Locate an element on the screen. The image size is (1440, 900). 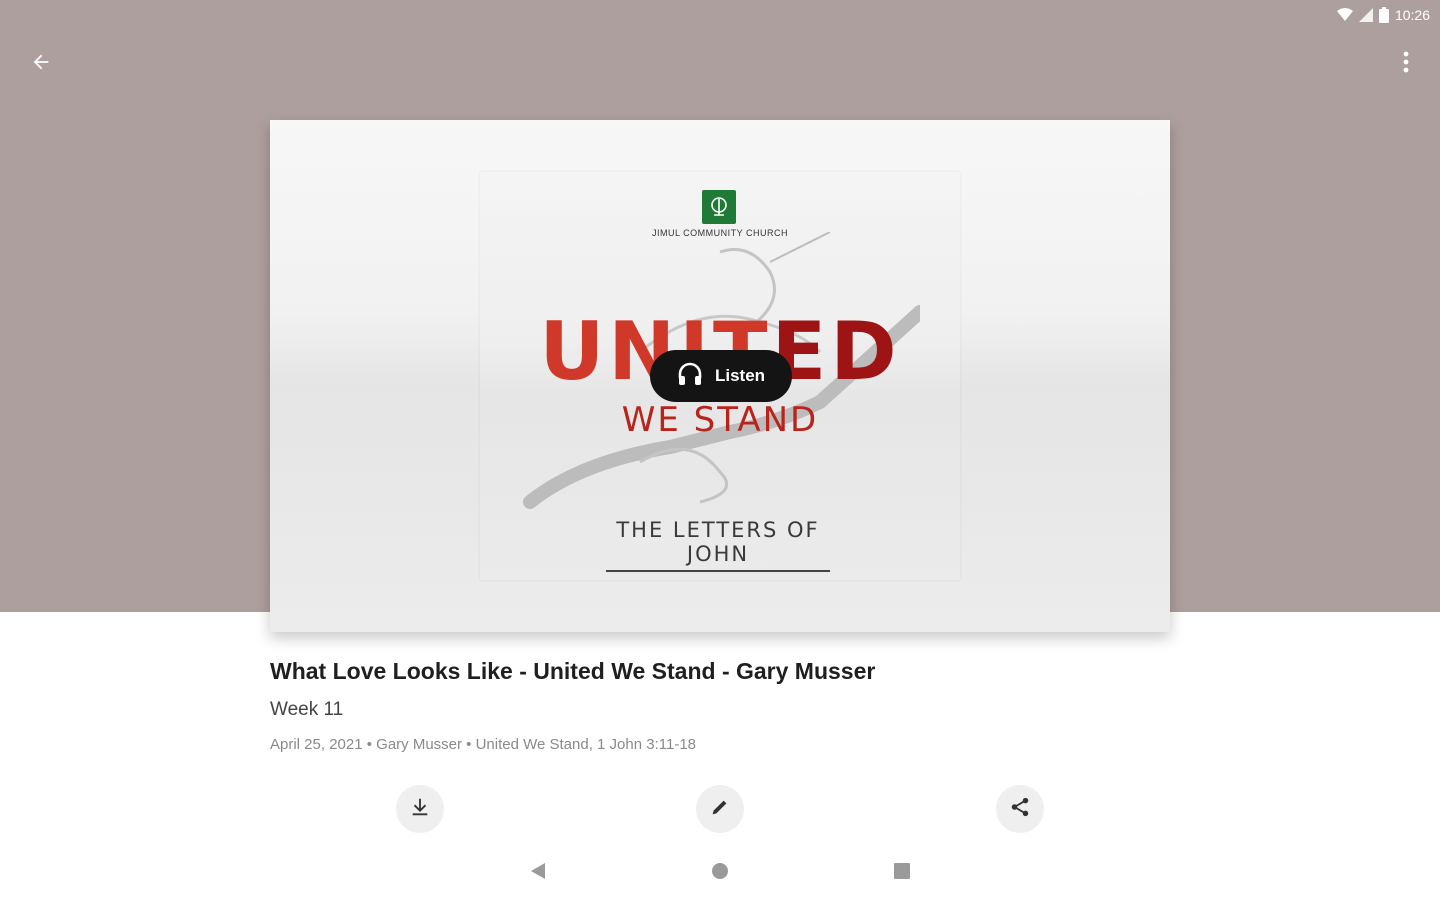
share-icon is located at coordinates (1020, 809).